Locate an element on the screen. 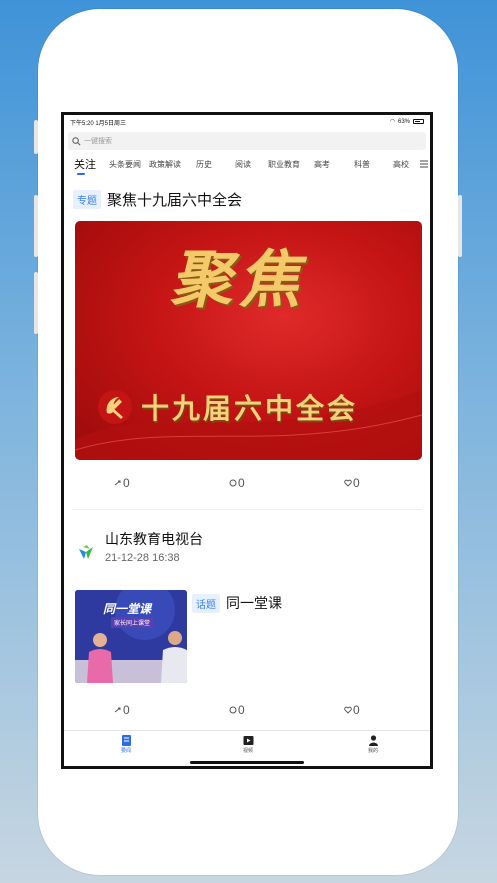 The image size is (497, 883). search-bar: 一键搜索 is located at coordinates (247, 141).